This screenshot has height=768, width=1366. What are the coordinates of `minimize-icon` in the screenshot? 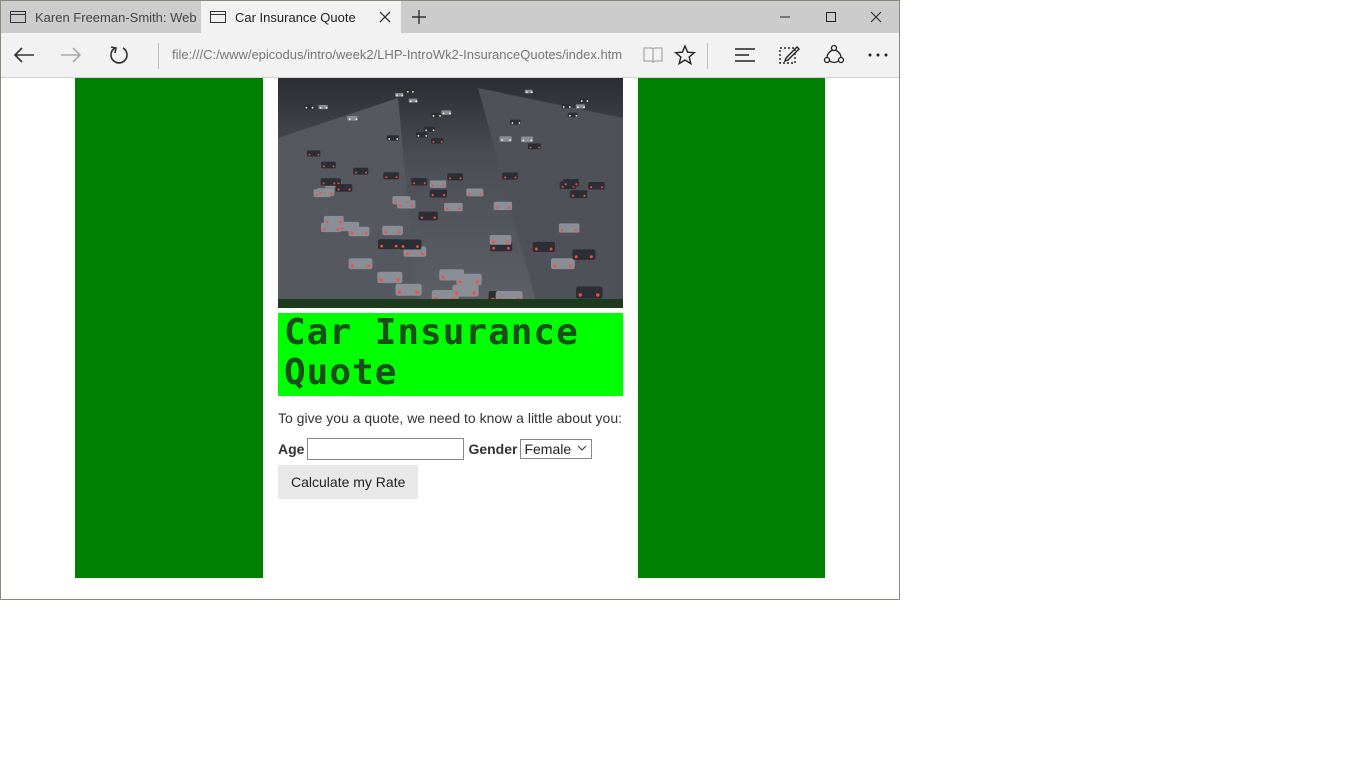 It's located at (785, 17).